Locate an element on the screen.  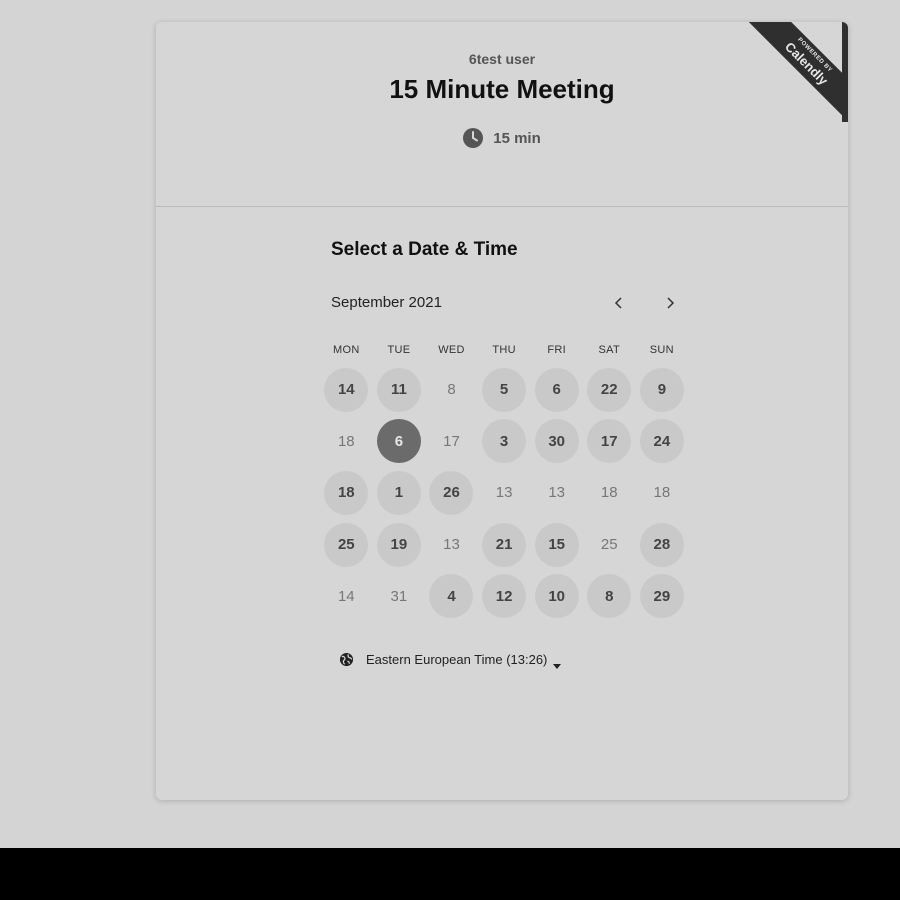
day-cell: 11 is located at coordinates (399, 390).